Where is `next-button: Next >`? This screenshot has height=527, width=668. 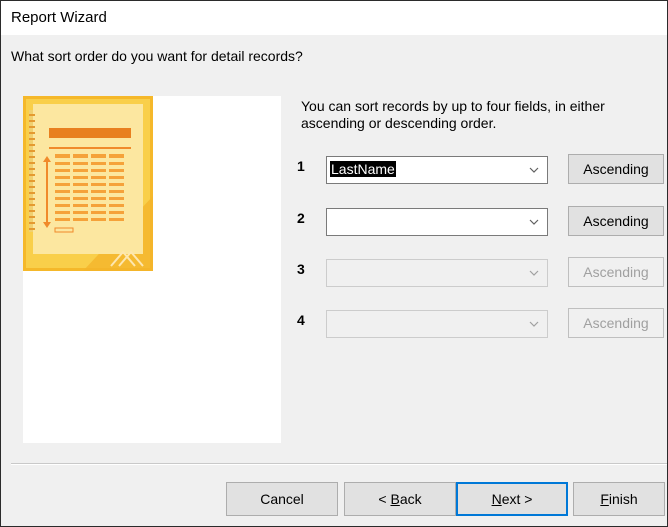
next-button: Next > is located at coordinates (512, 499).